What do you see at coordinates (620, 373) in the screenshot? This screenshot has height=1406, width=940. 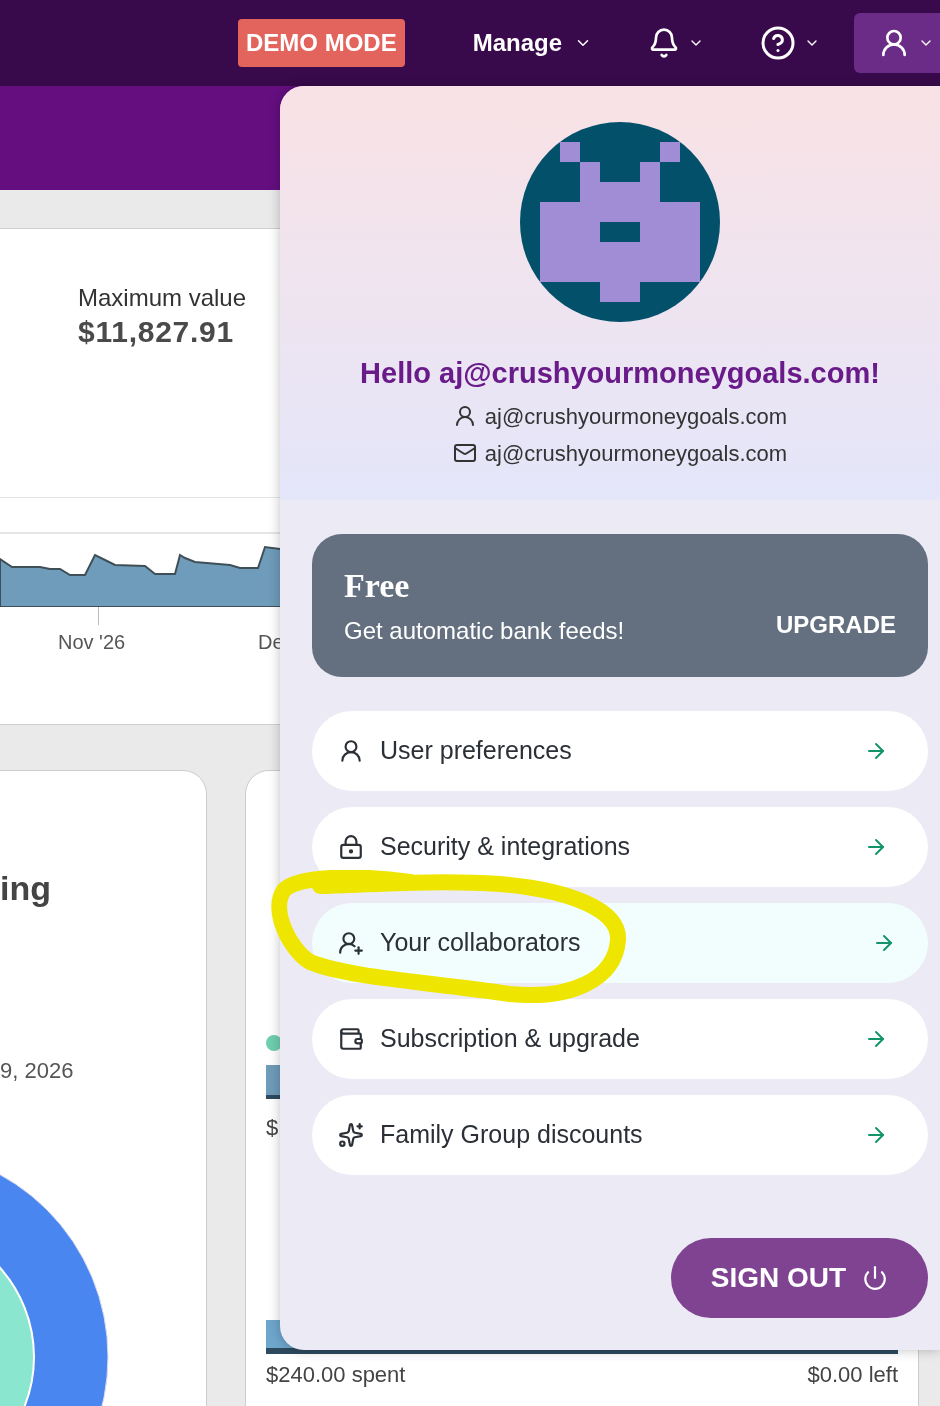 I see `greeting-text: Hello aj@crushyourmoneygoals.com!` at bounding box center [620, 373].